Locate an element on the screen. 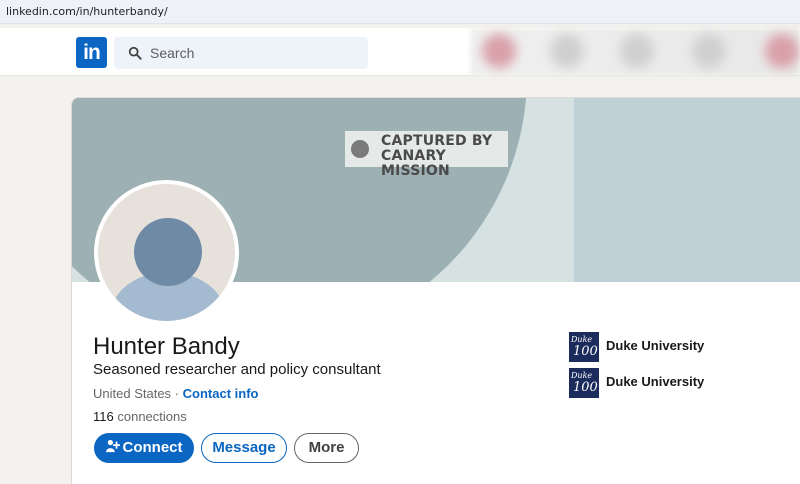  connections-label: connections is located at coordinates (152, 416).